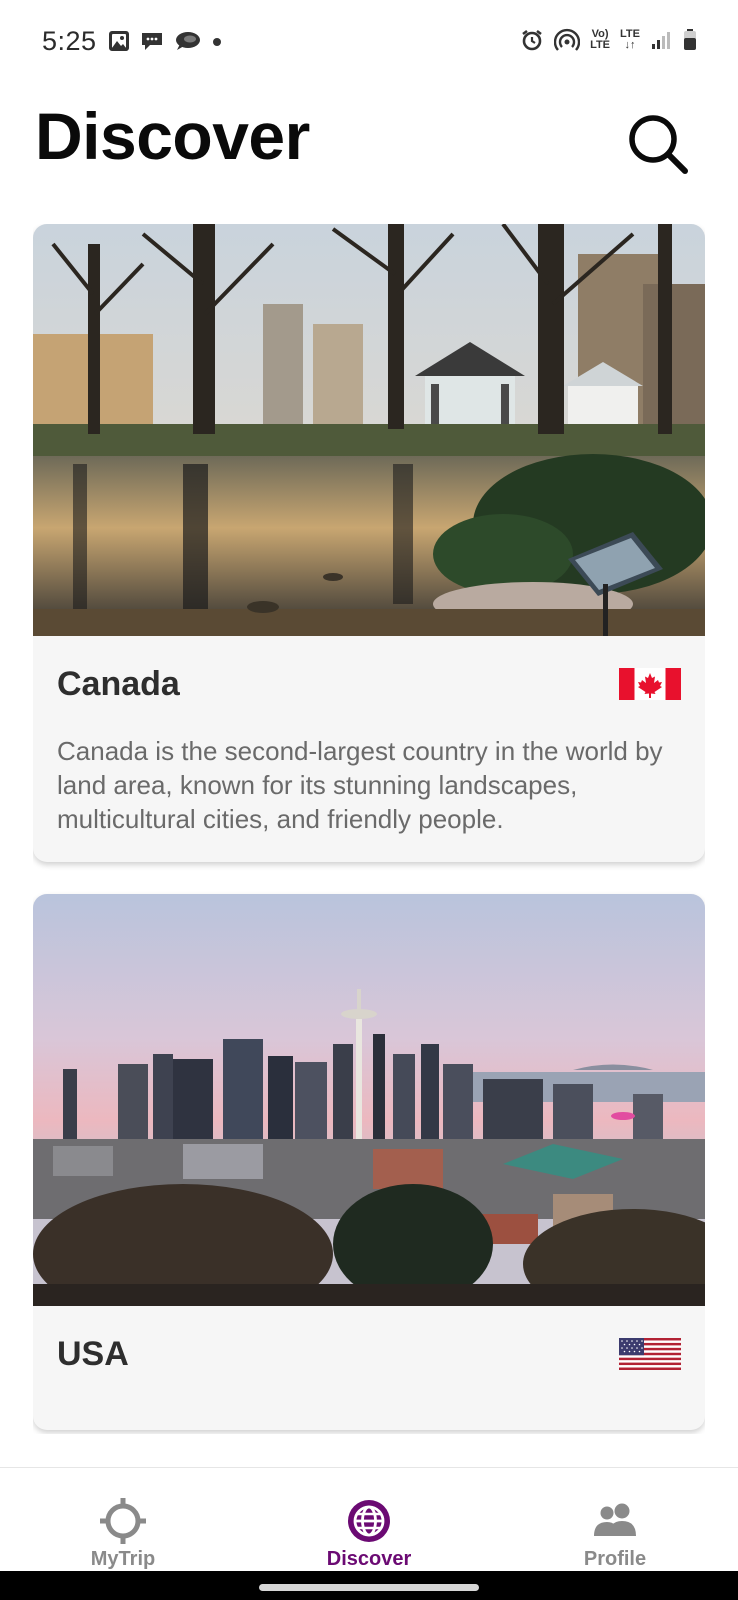 This screenshot has height=1600, width=738. What do you see at coordinates (369, 148) in the screenshot?
I see `app-header: Discover` at bounding box center [369, 148].